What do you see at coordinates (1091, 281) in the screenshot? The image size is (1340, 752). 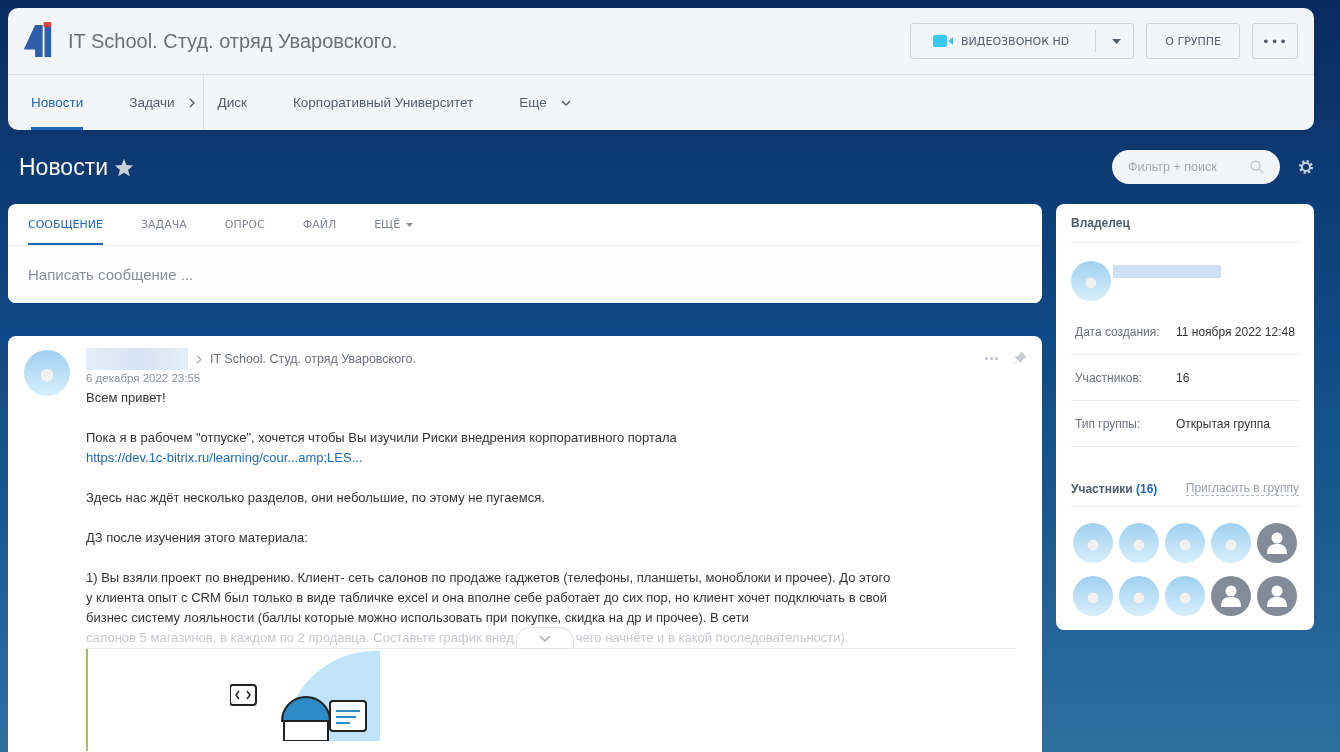 I see `owner-avatar` at bounding box center [1091, 281].